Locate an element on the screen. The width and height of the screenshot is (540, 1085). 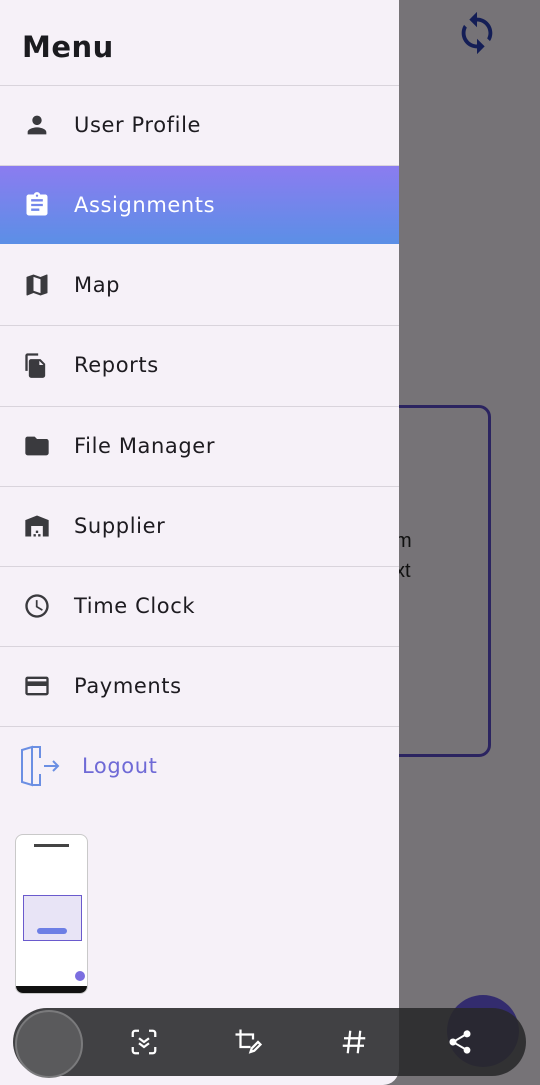
drawer-item-label: File Manager is located at coordinates (145, 446).